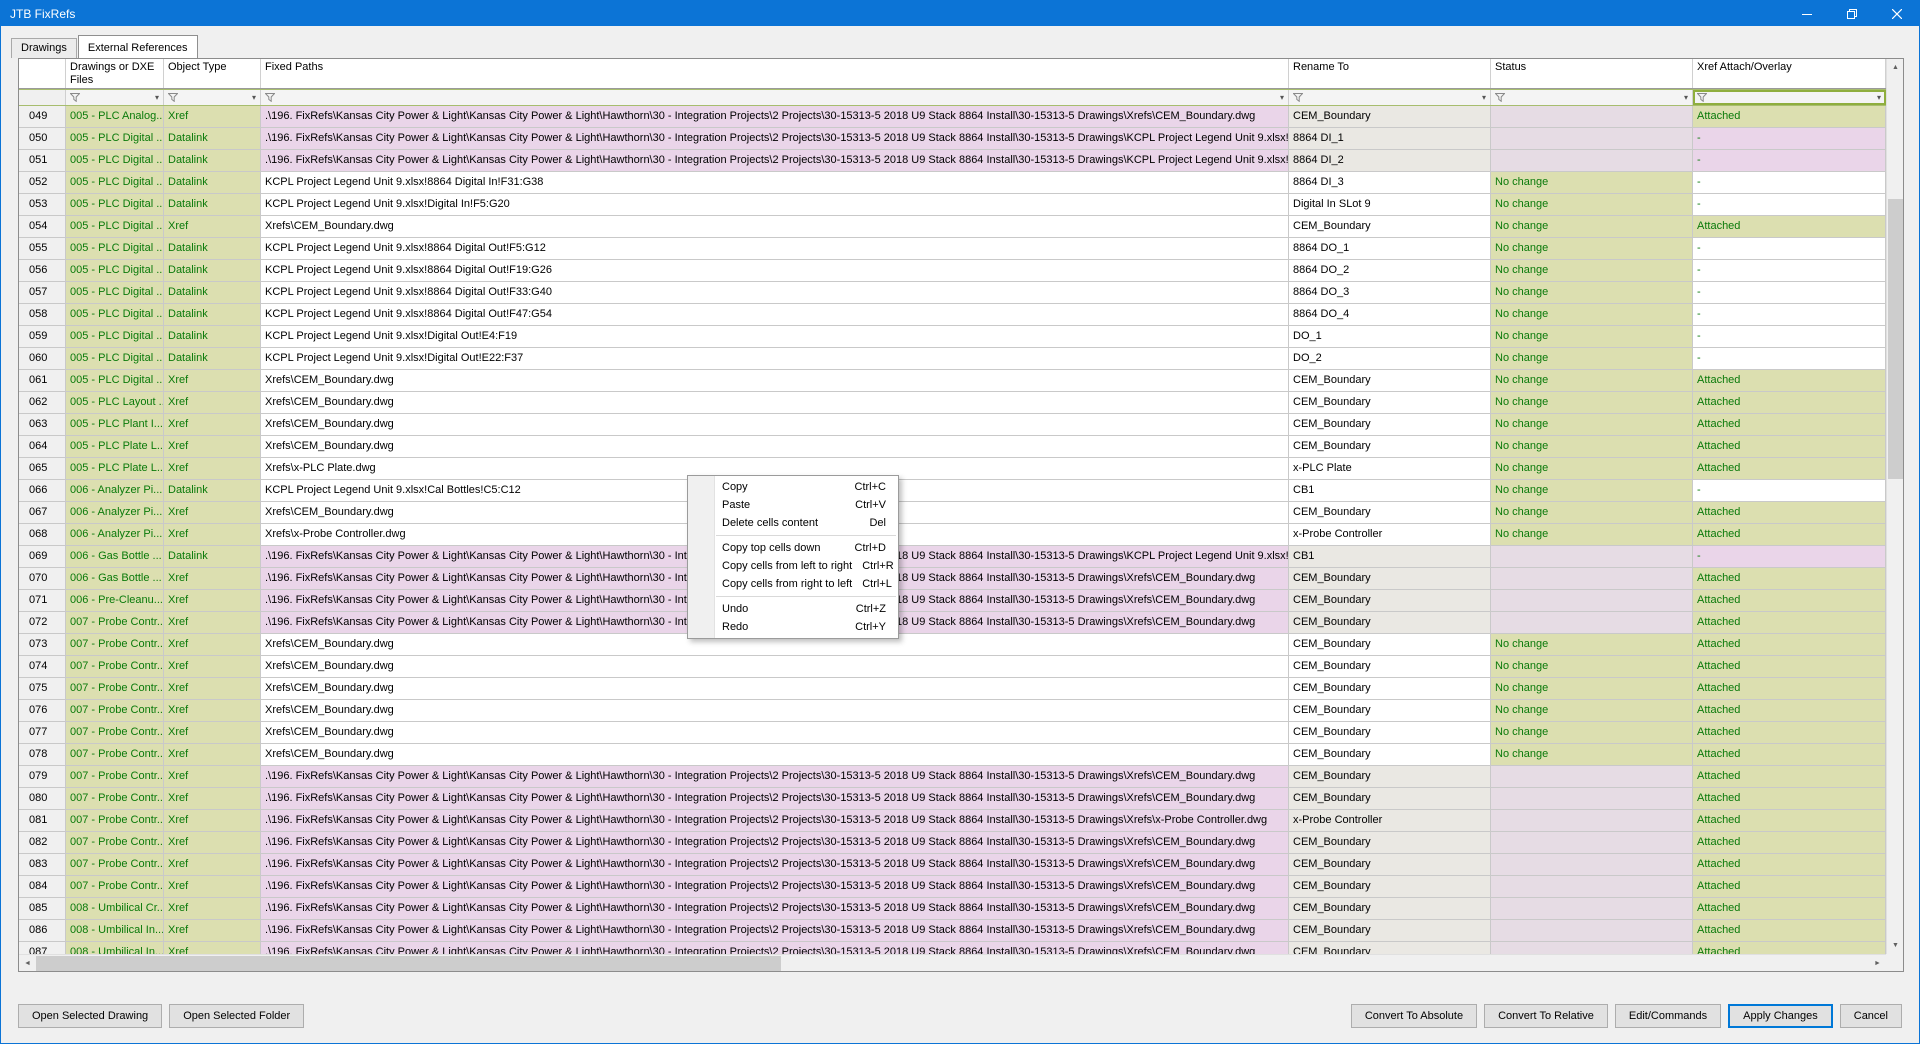  I want to click on cell-num: 083, so click(42, 865).